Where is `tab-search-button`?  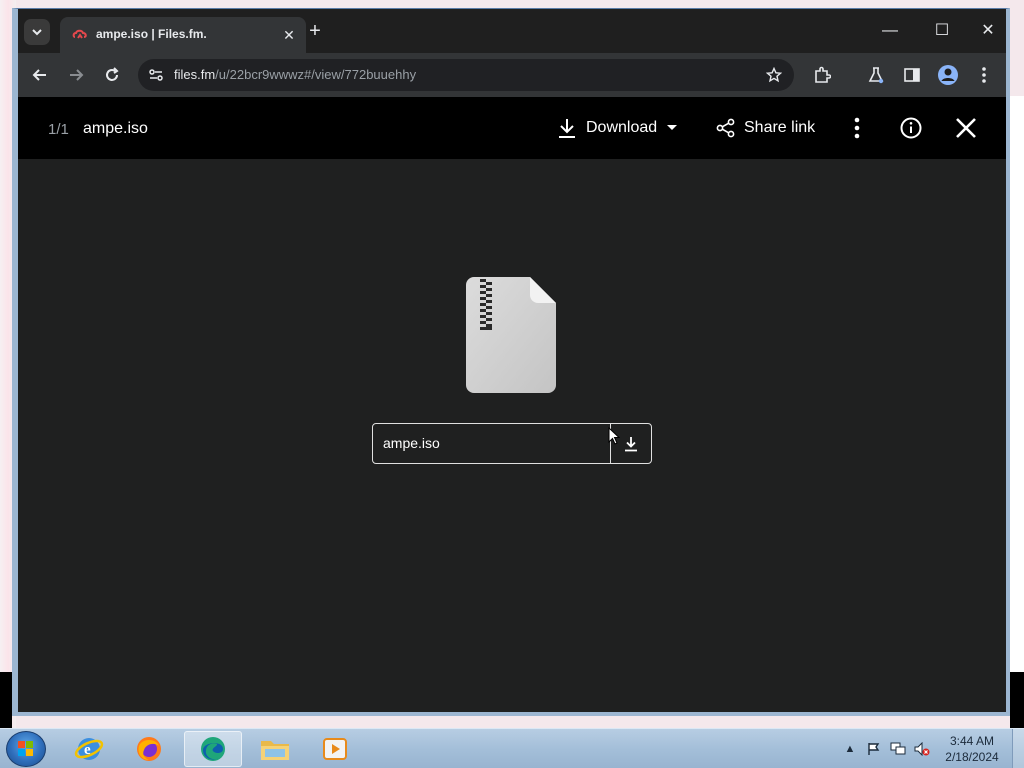 tab-search-button is located at coordinates (37, 32).